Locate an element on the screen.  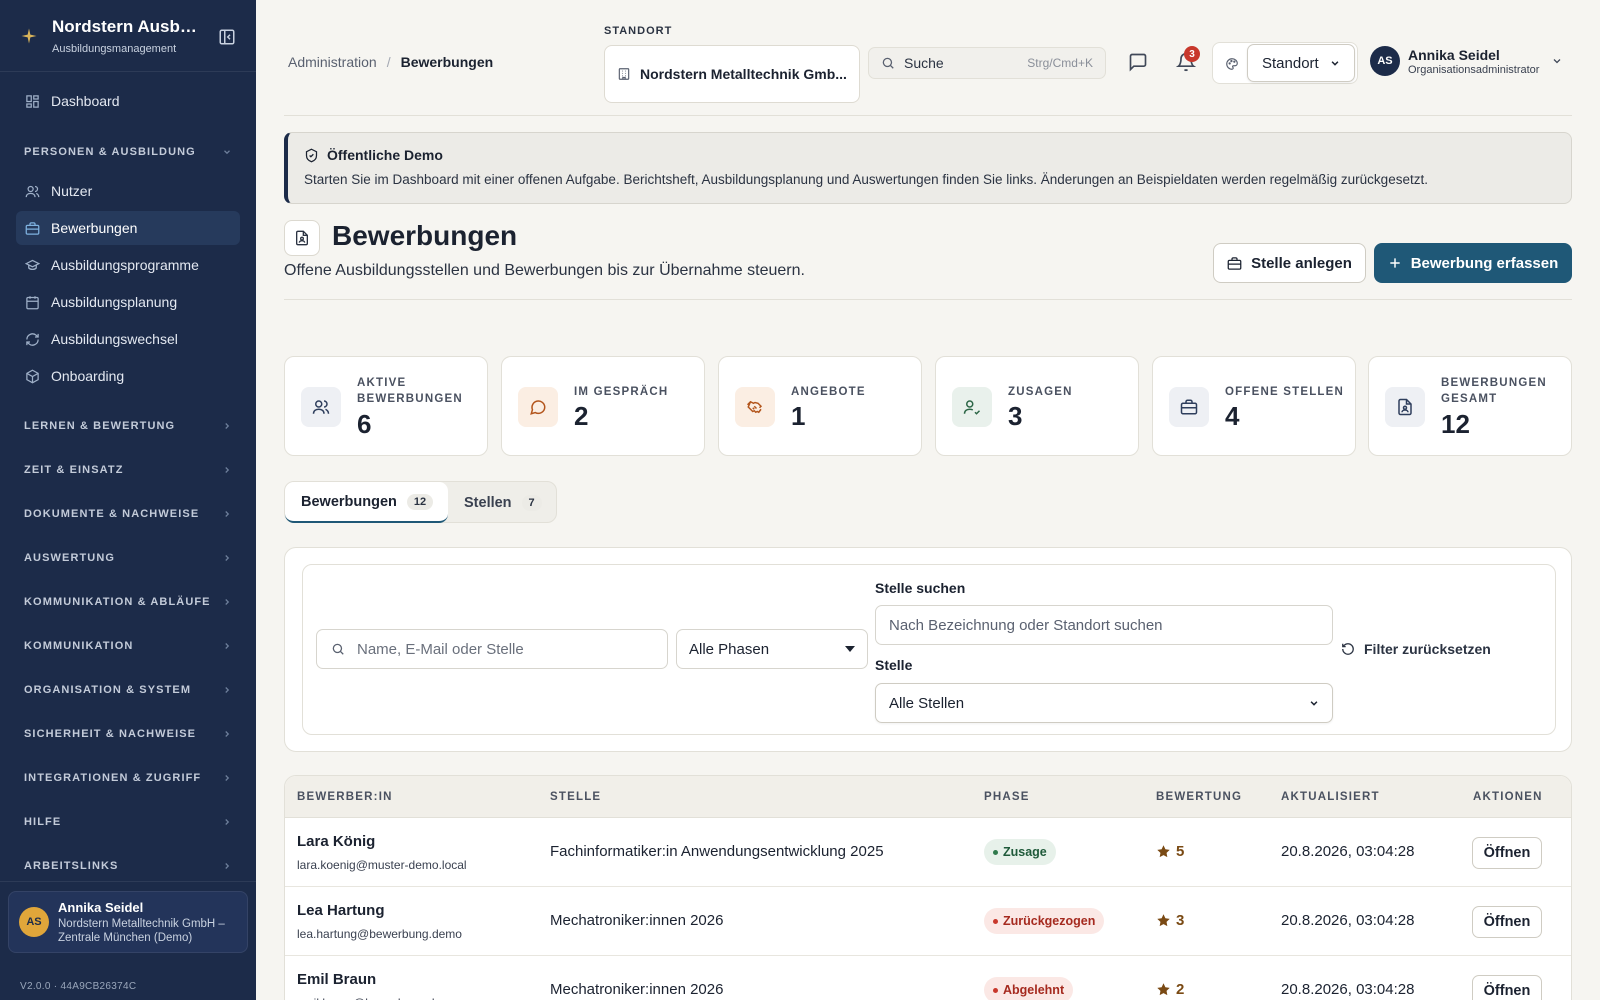
stelle-search-placeholder: Nach Bezeichnung oder Standort suchen is located at coordinates (1026, 625).